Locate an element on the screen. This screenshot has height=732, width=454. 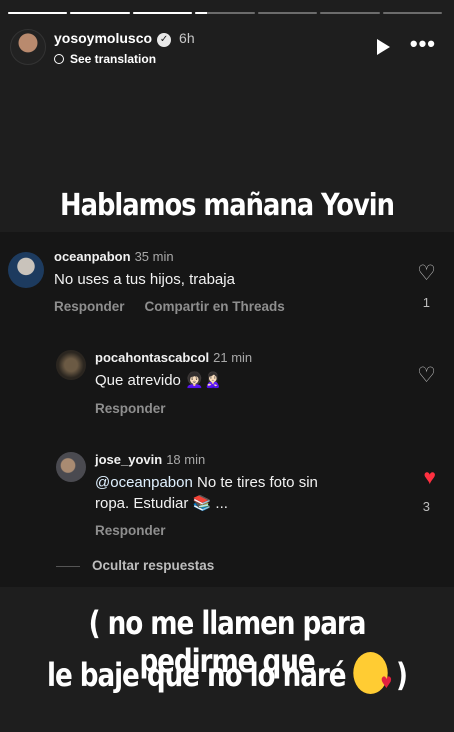
comment-username-row: oceanpabon 35 min is located at coordinates (114, 256).